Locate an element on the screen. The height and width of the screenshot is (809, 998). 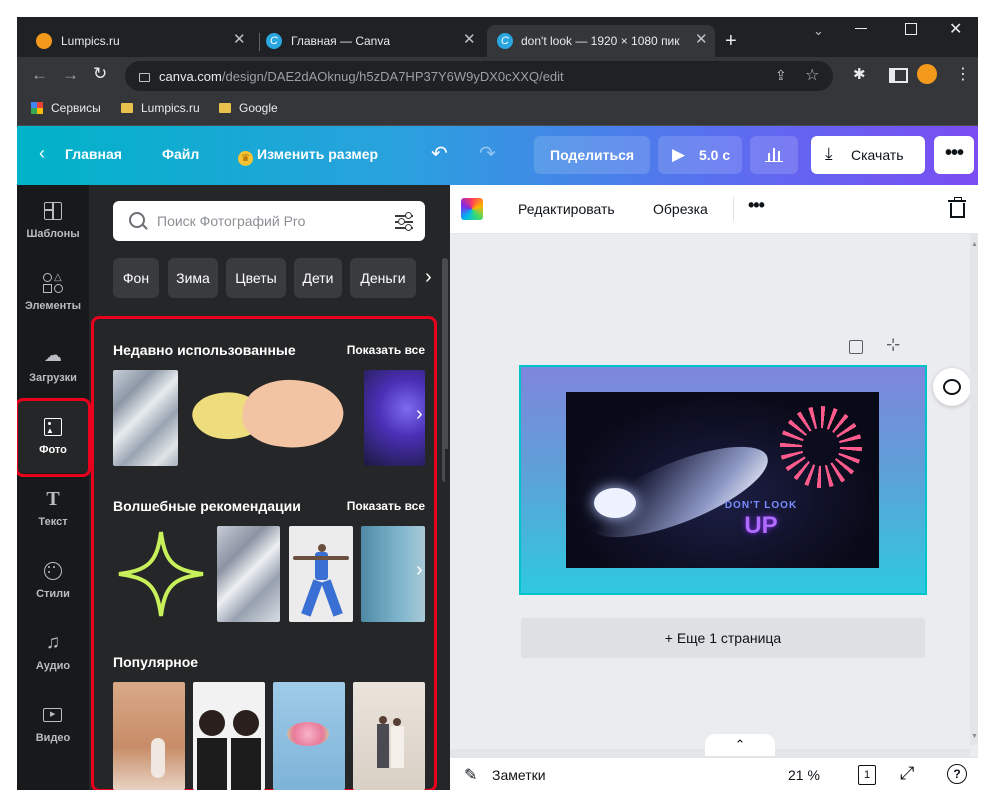
zoom-level: 21 % is located at coordinates (804, 775).